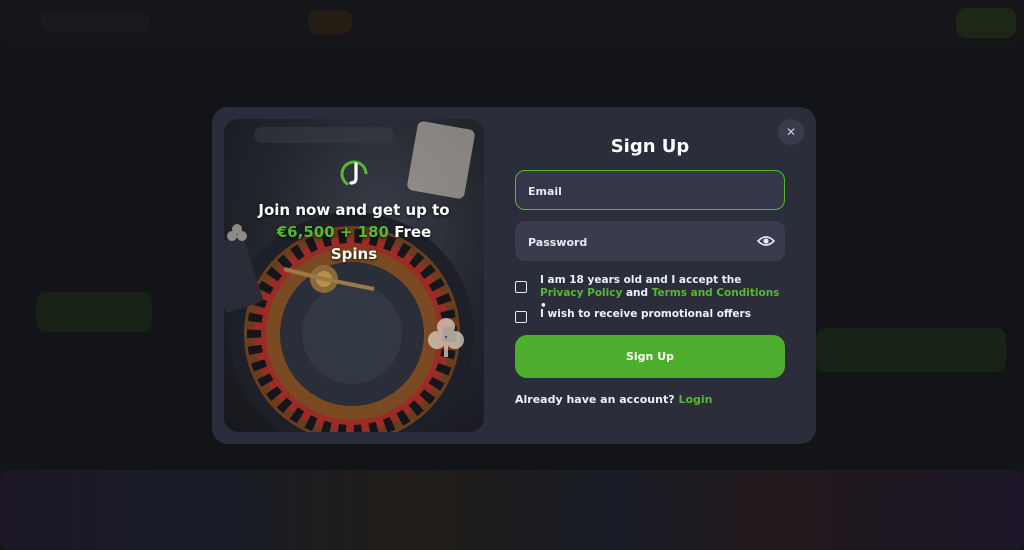  I want to click on login-link: Login, so click(695, 399).